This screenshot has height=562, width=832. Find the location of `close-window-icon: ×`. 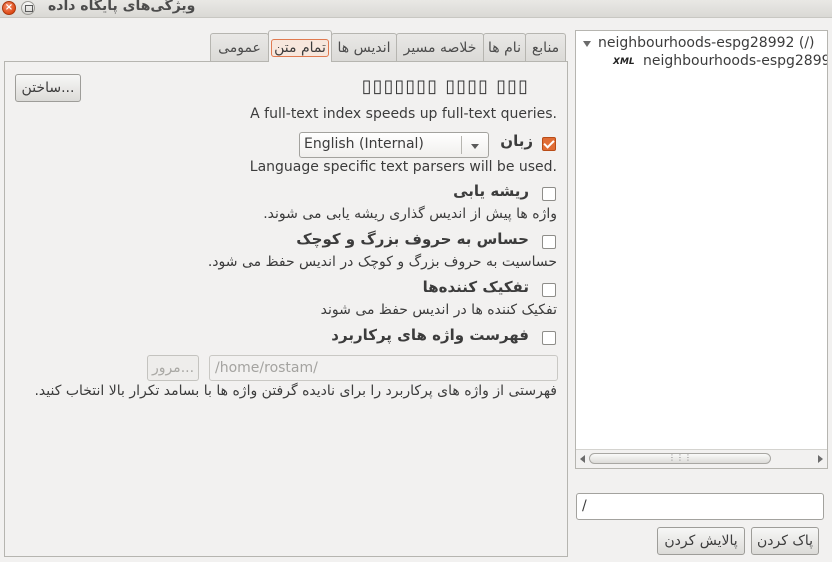

close-window-icon: × is located at coordinates (9, 8).